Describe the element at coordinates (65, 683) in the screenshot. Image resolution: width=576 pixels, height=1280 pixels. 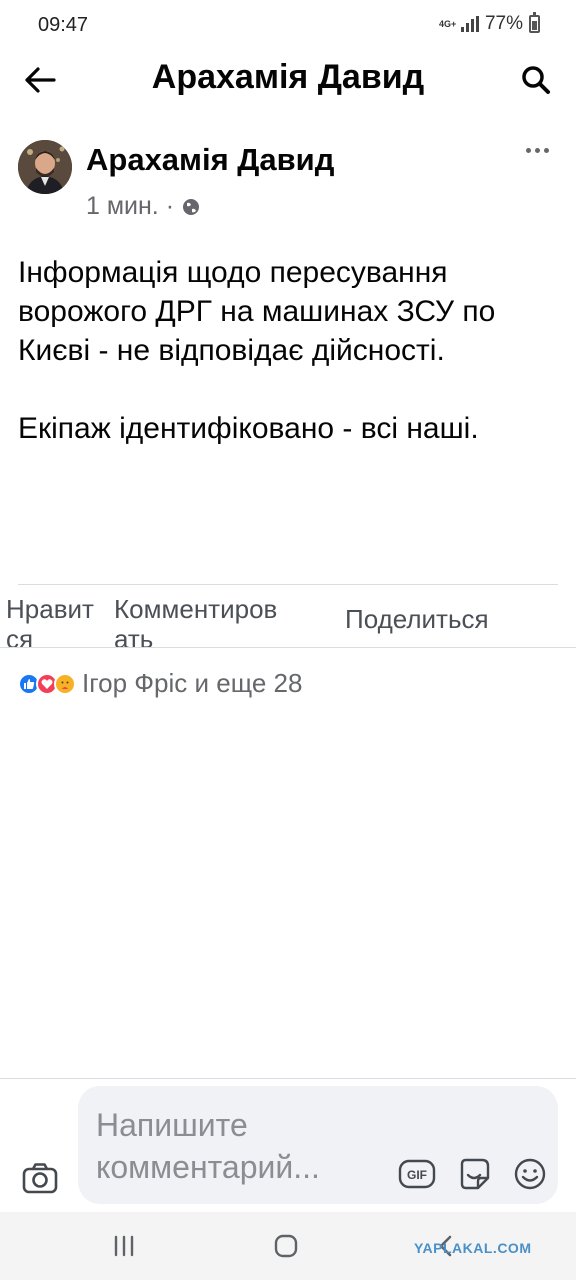
I see `care-reaction-icon` at that location.